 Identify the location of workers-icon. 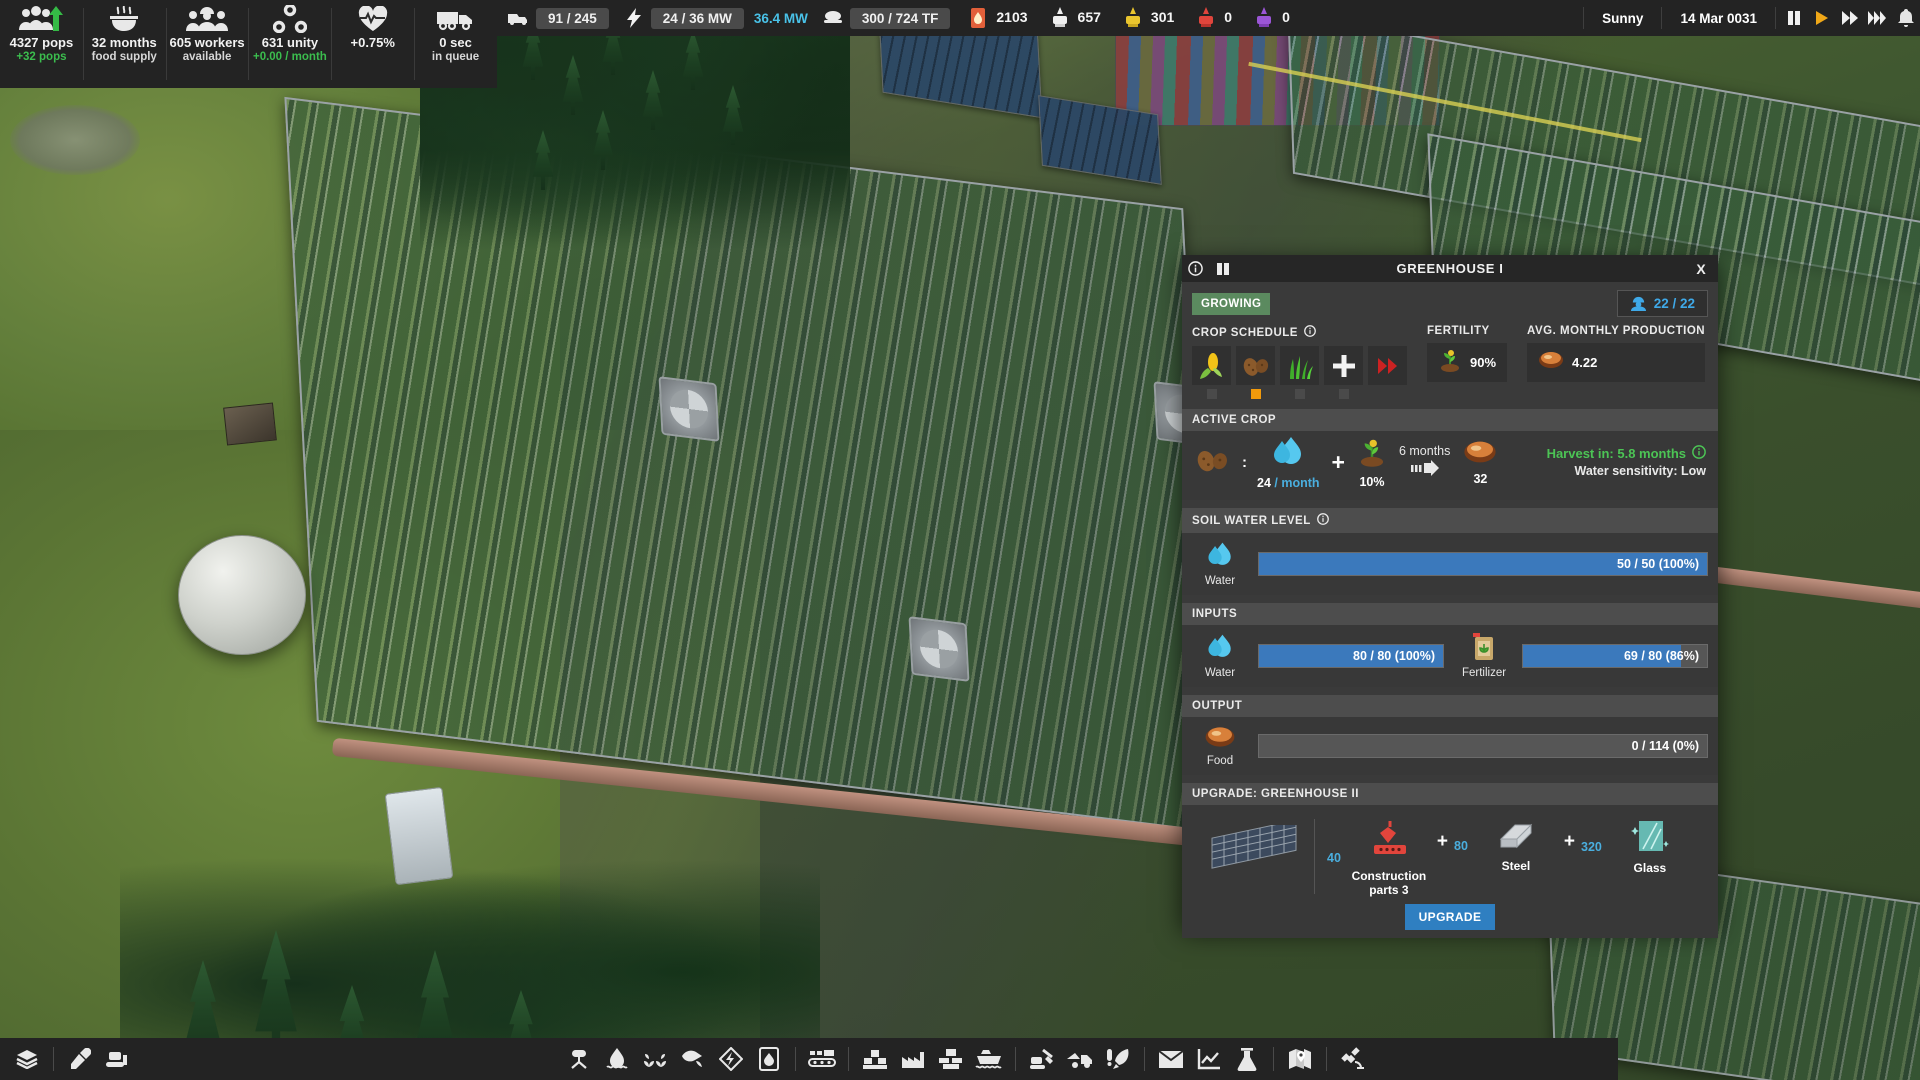
(207, 19).